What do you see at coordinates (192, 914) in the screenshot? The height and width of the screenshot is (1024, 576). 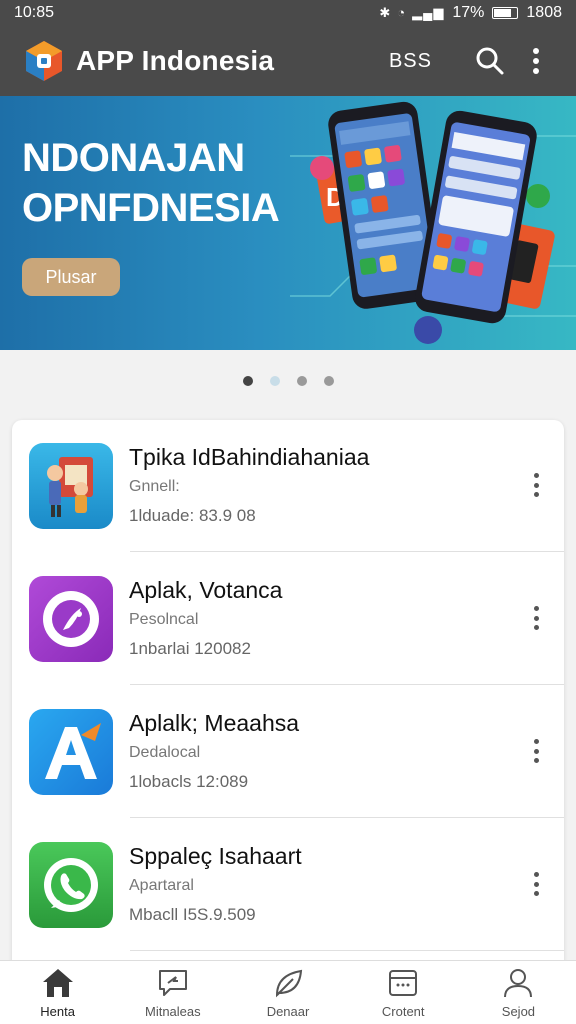 I see `app-downloads: Mbacll I5S.9.509` at bounding box center [192, 914].